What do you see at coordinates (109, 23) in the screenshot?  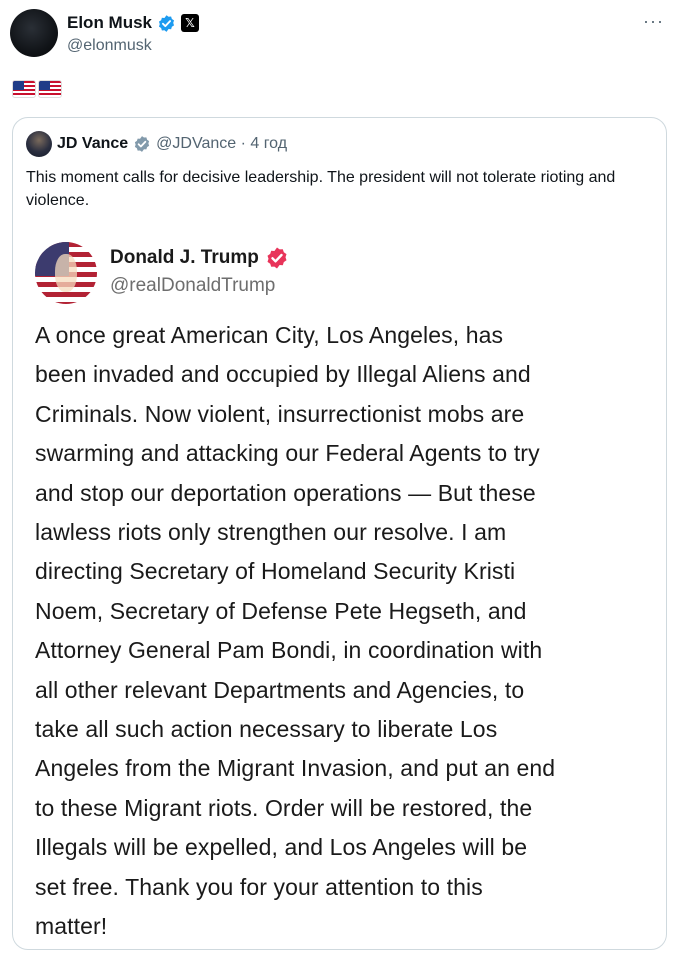 I see `author-display-name: Elon Musk` at bounding box center [109, 23].